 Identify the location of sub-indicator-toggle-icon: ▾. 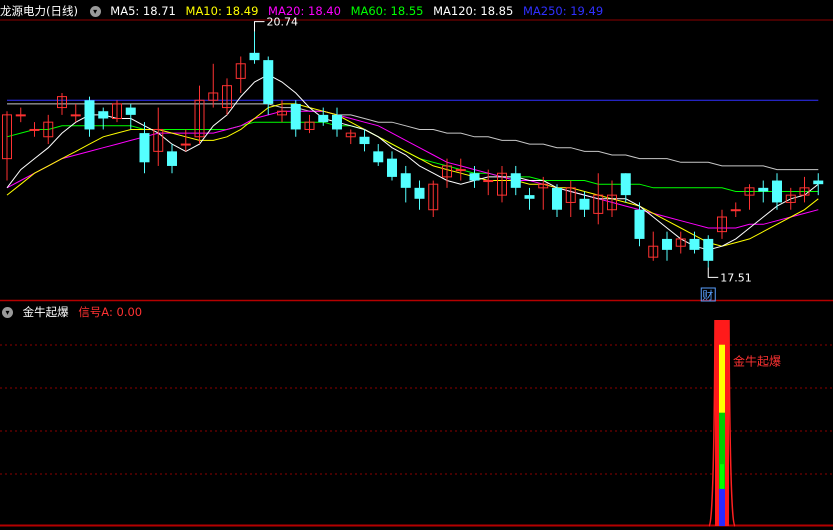
(7, 312).